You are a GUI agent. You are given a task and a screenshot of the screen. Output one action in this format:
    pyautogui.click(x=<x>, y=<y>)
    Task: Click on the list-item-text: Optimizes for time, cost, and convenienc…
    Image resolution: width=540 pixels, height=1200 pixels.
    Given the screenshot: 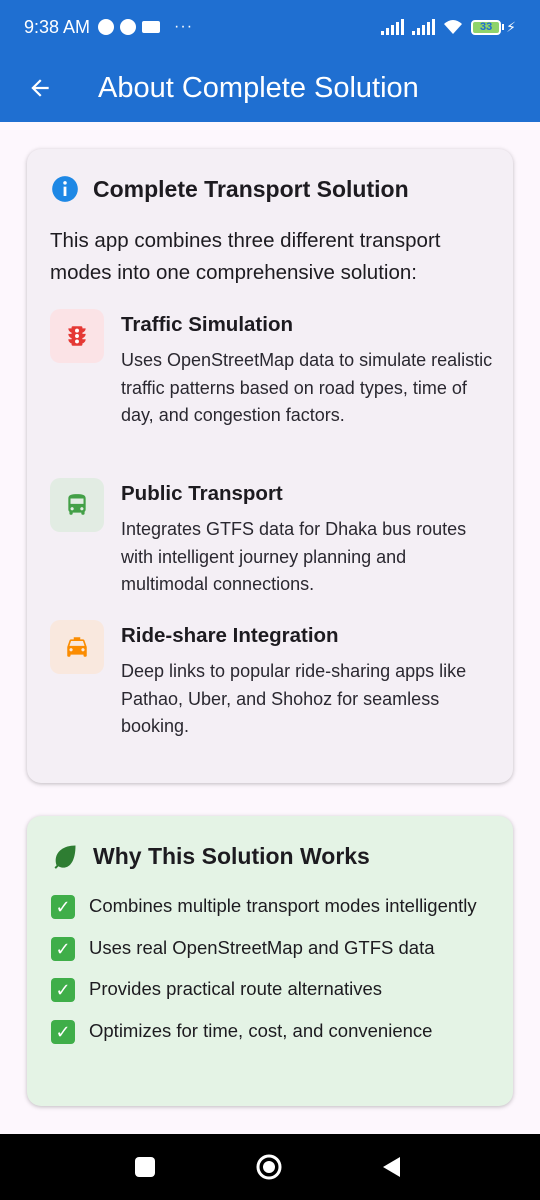 What is the action you would take?
    pyautogui.click(x=261, y=1030)
    